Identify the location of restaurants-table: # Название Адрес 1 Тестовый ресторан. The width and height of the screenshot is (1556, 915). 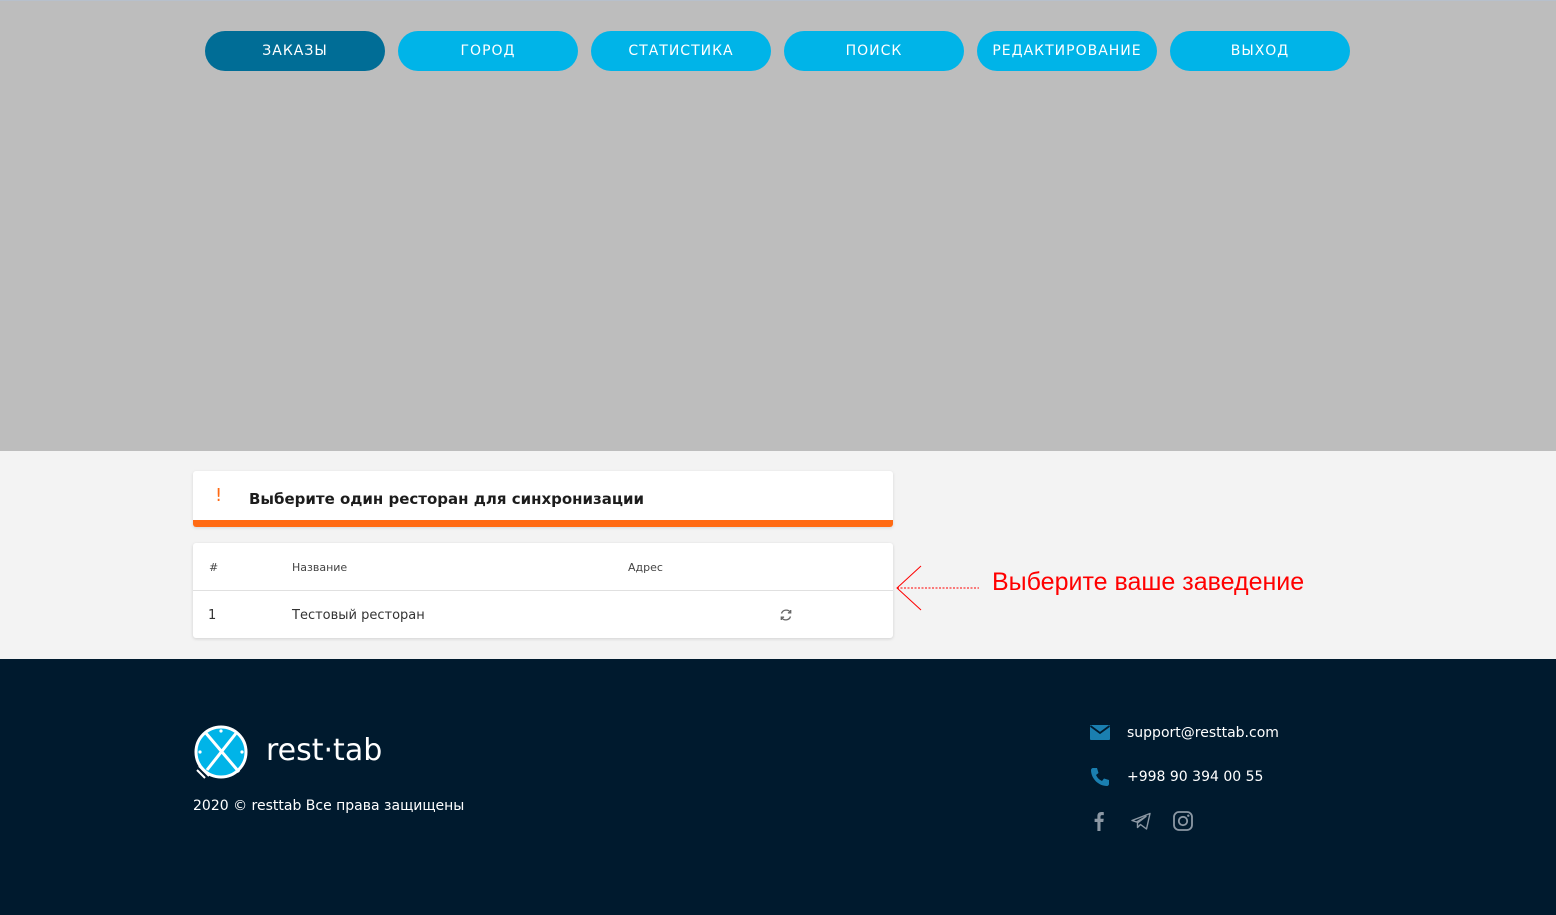
(543, 590).